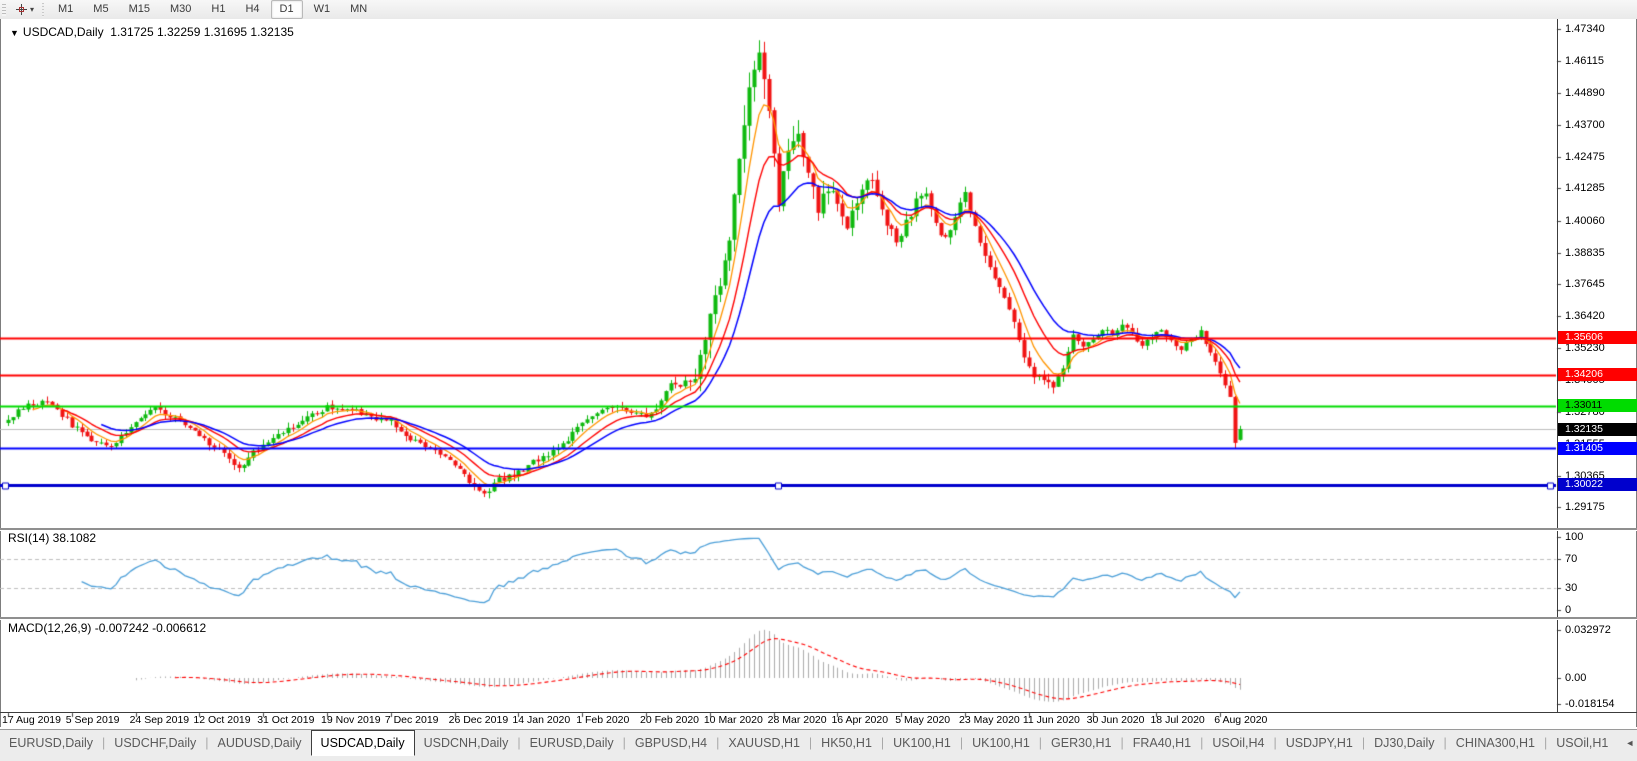 This screenshot has height=761, width=1637. Describe the element at coordinates (1585, 124) in the screenshot. I see `price-axis-label: 1.43700` at that location.